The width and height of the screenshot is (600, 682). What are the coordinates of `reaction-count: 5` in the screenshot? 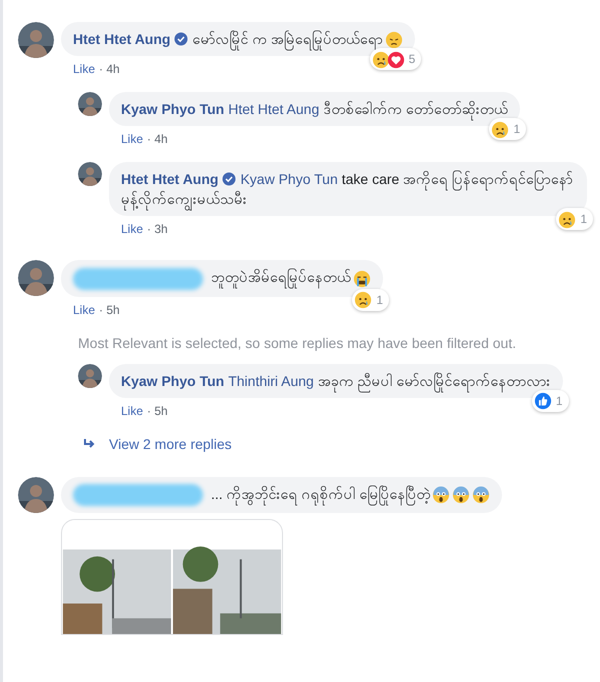 It's located at (396, 59).